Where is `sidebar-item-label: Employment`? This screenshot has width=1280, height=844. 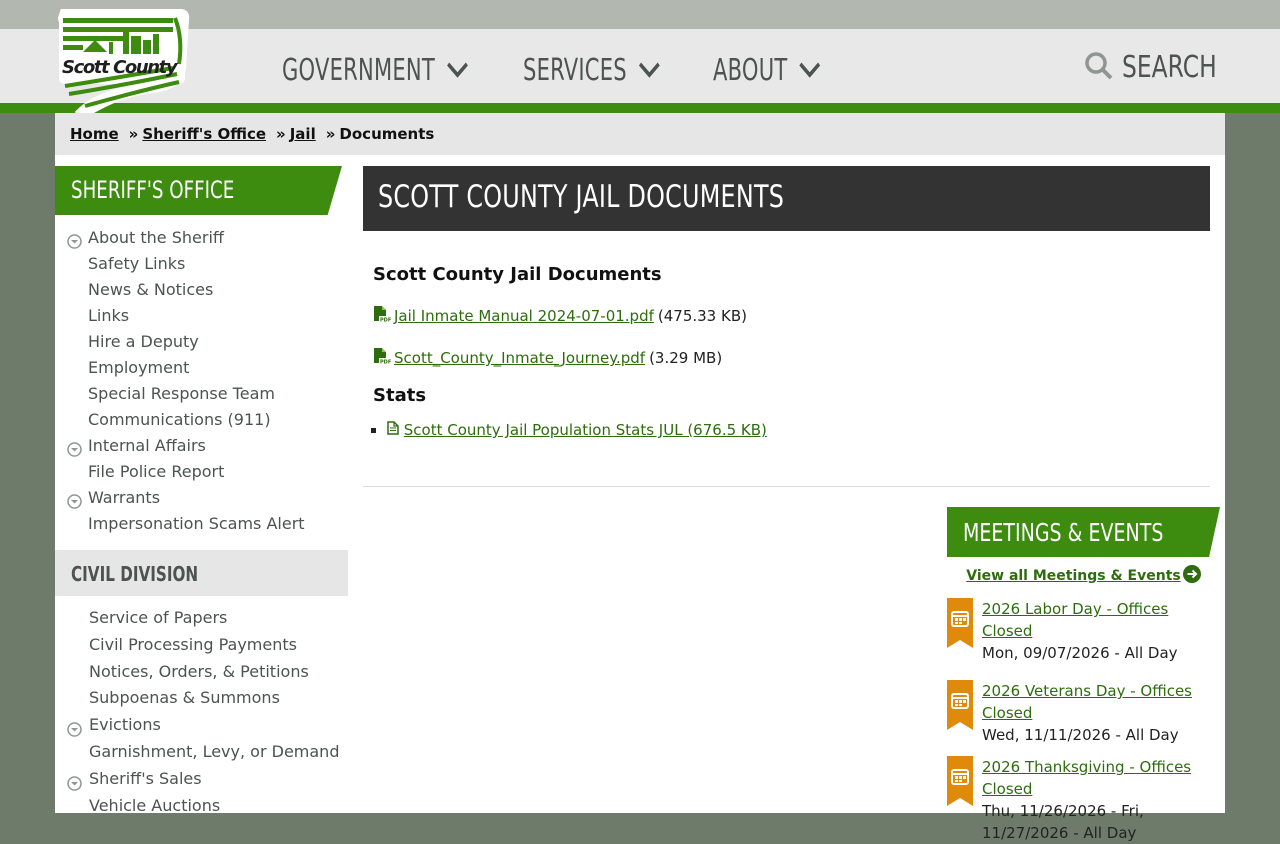 sidebar-item-label: Employment is located at coordinates (139, 367).